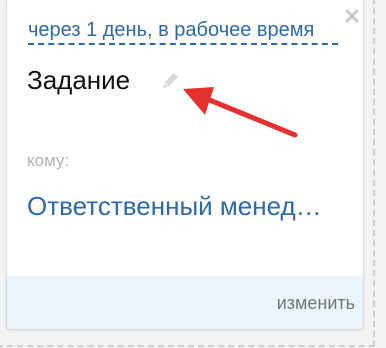 The height and width of the screenshot is (348, 386). I want to click on pencil-icon, so click(170, 81).